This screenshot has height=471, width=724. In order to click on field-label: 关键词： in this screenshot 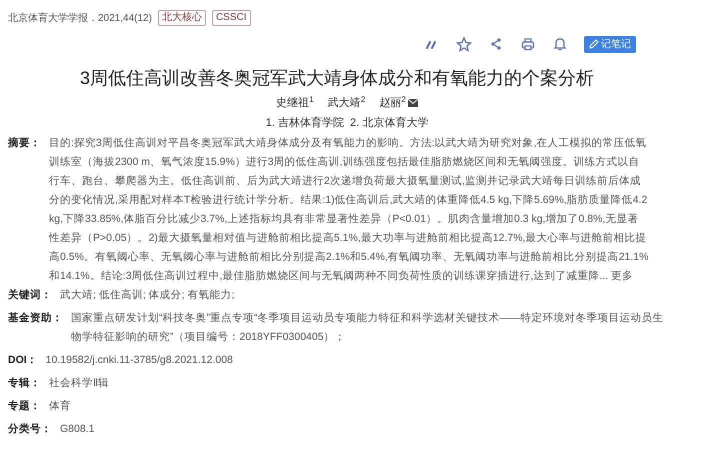, I will do `click(30, 295)`.